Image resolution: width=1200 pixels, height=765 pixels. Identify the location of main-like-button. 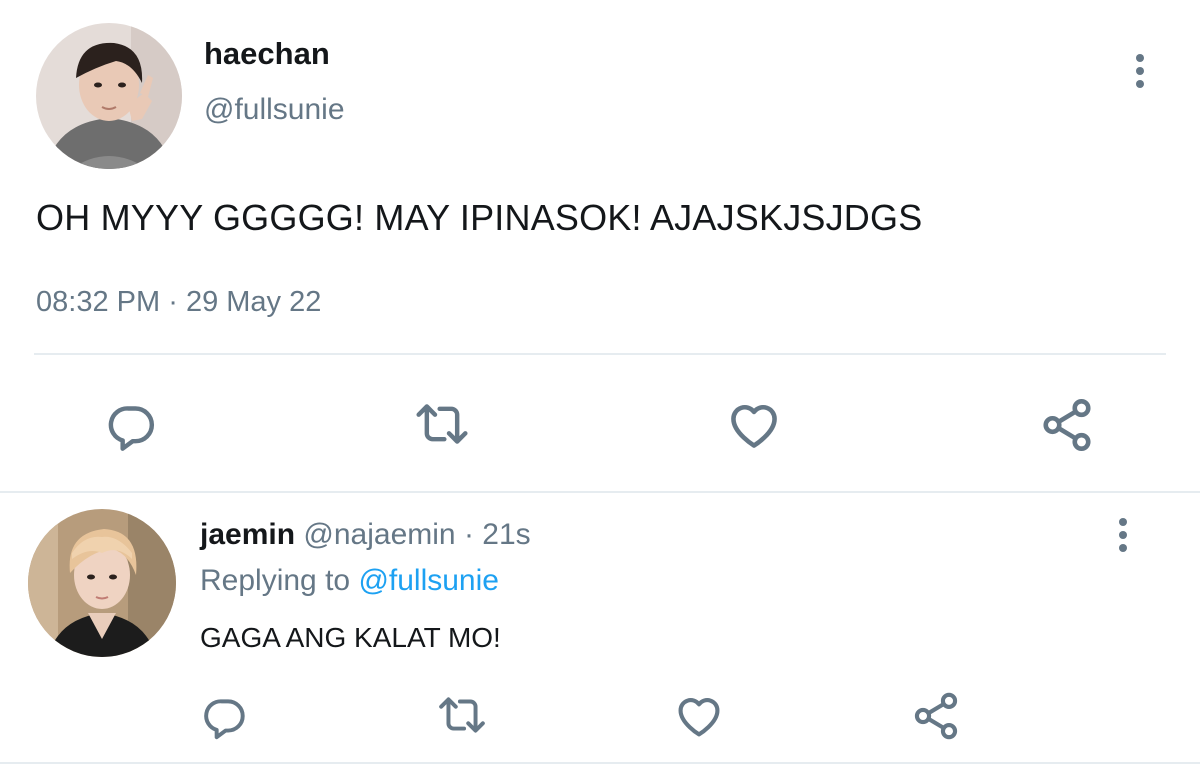
(754, 425).